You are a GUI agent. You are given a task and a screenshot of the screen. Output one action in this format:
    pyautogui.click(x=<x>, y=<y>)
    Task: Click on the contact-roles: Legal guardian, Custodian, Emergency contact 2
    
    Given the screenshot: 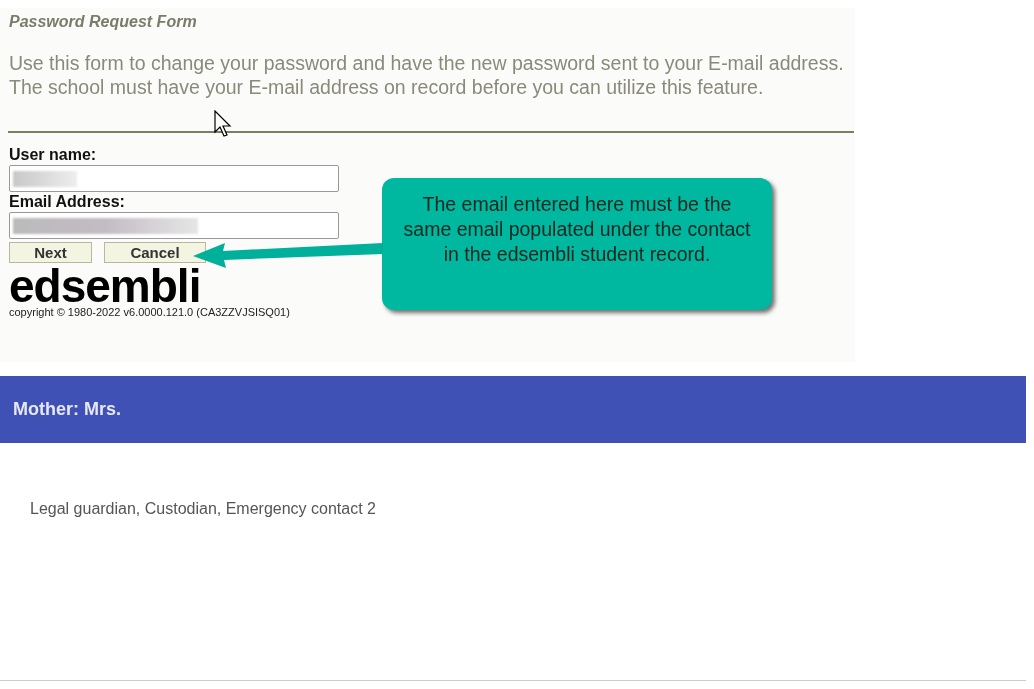 What is the action you would take?
    pyautogui.click(x=203, y=509)
    